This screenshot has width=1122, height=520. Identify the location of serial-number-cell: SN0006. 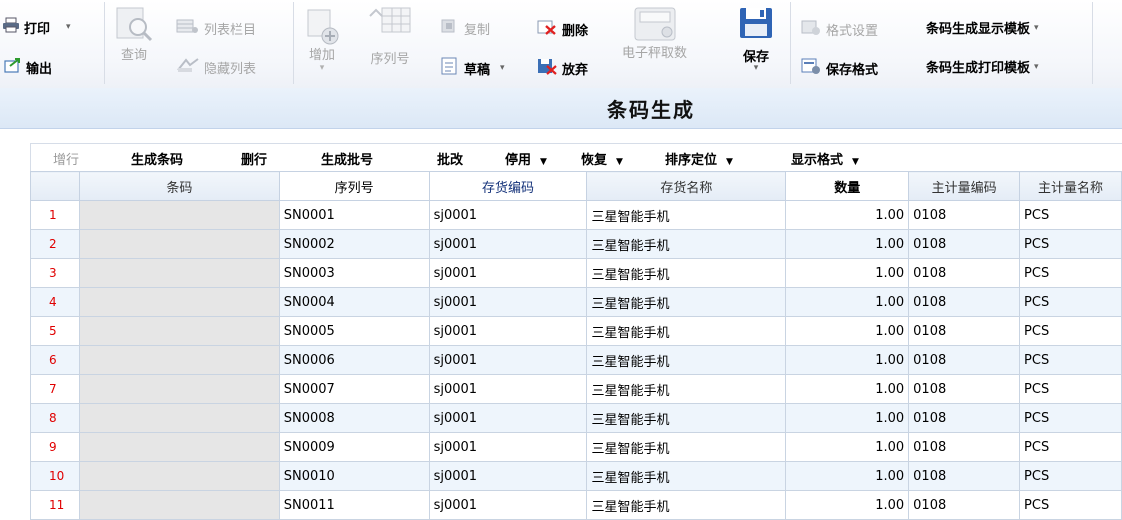
(354, 360).